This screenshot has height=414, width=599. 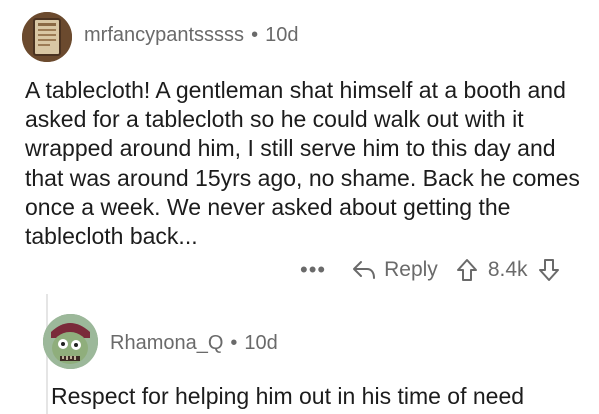 I want to click on more-options-button: •••, so click(x=313, y=270).